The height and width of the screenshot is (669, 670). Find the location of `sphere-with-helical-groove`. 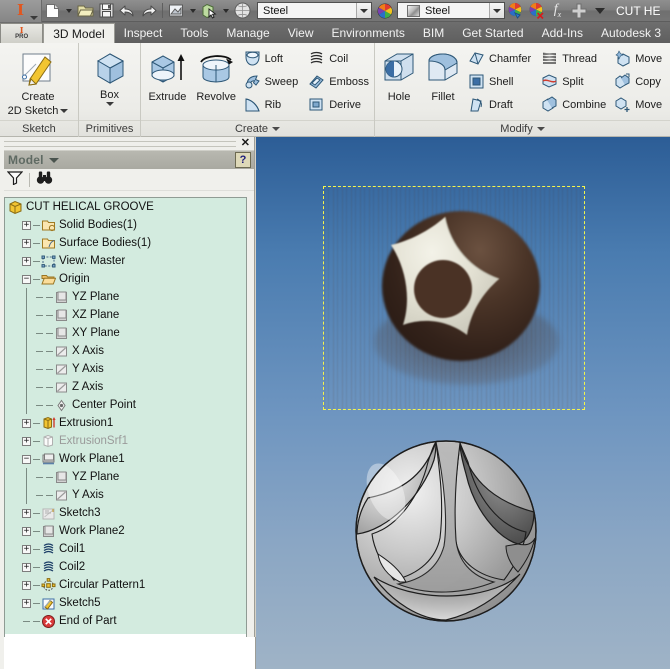

sphere-with-helical-groove is located at coordinates (446, 531).